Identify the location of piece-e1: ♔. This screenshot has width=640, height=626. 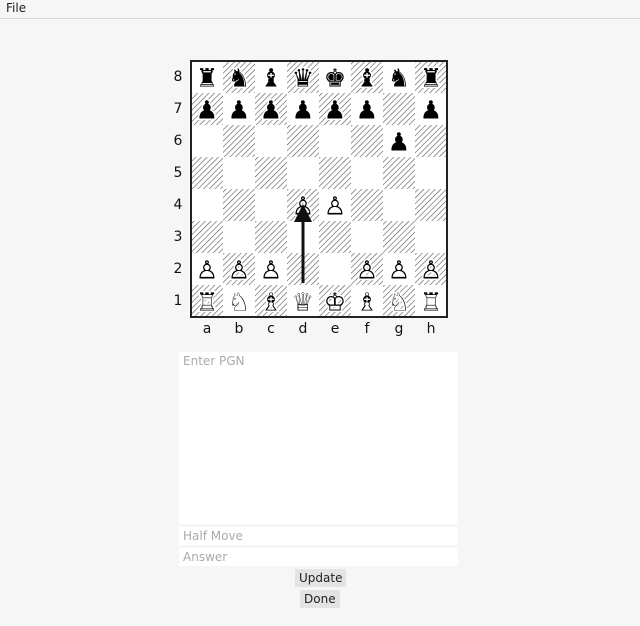
(335, 302).